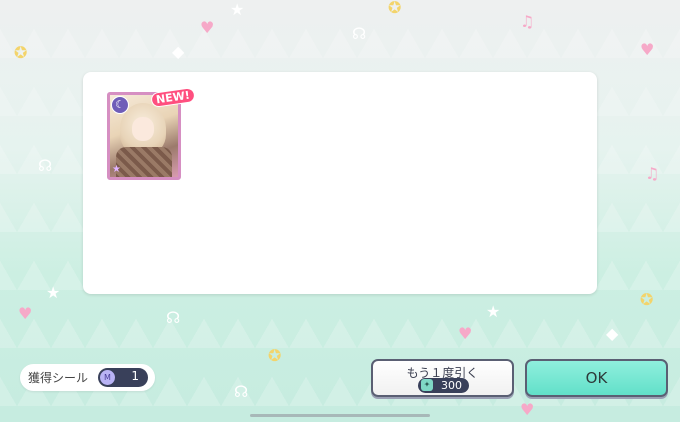 Image resolution: width=680 pixels, height=422 pixels. I want to click on draw-again-button: もう１度引く ✦ 300, so click(442, 378).